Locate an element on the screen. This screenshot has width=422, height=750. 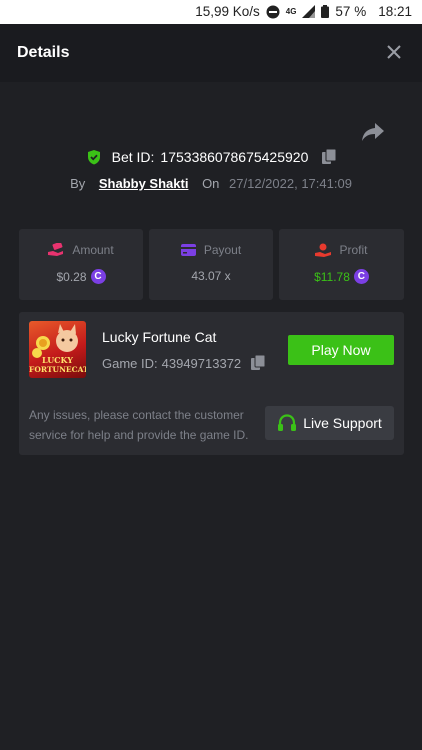
clock: 18:21 is located at coordinates (395, 11).